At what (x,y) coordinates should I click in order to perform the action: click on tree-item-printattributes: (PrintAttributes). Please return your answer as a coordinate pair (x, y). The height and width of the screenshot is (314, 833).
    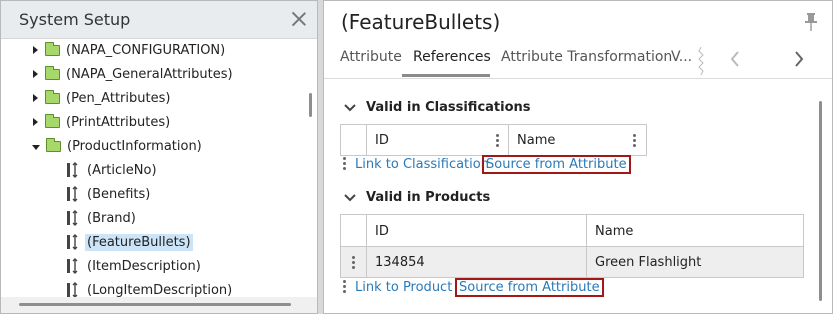
    Looking at the image, I should click on (102, 122).